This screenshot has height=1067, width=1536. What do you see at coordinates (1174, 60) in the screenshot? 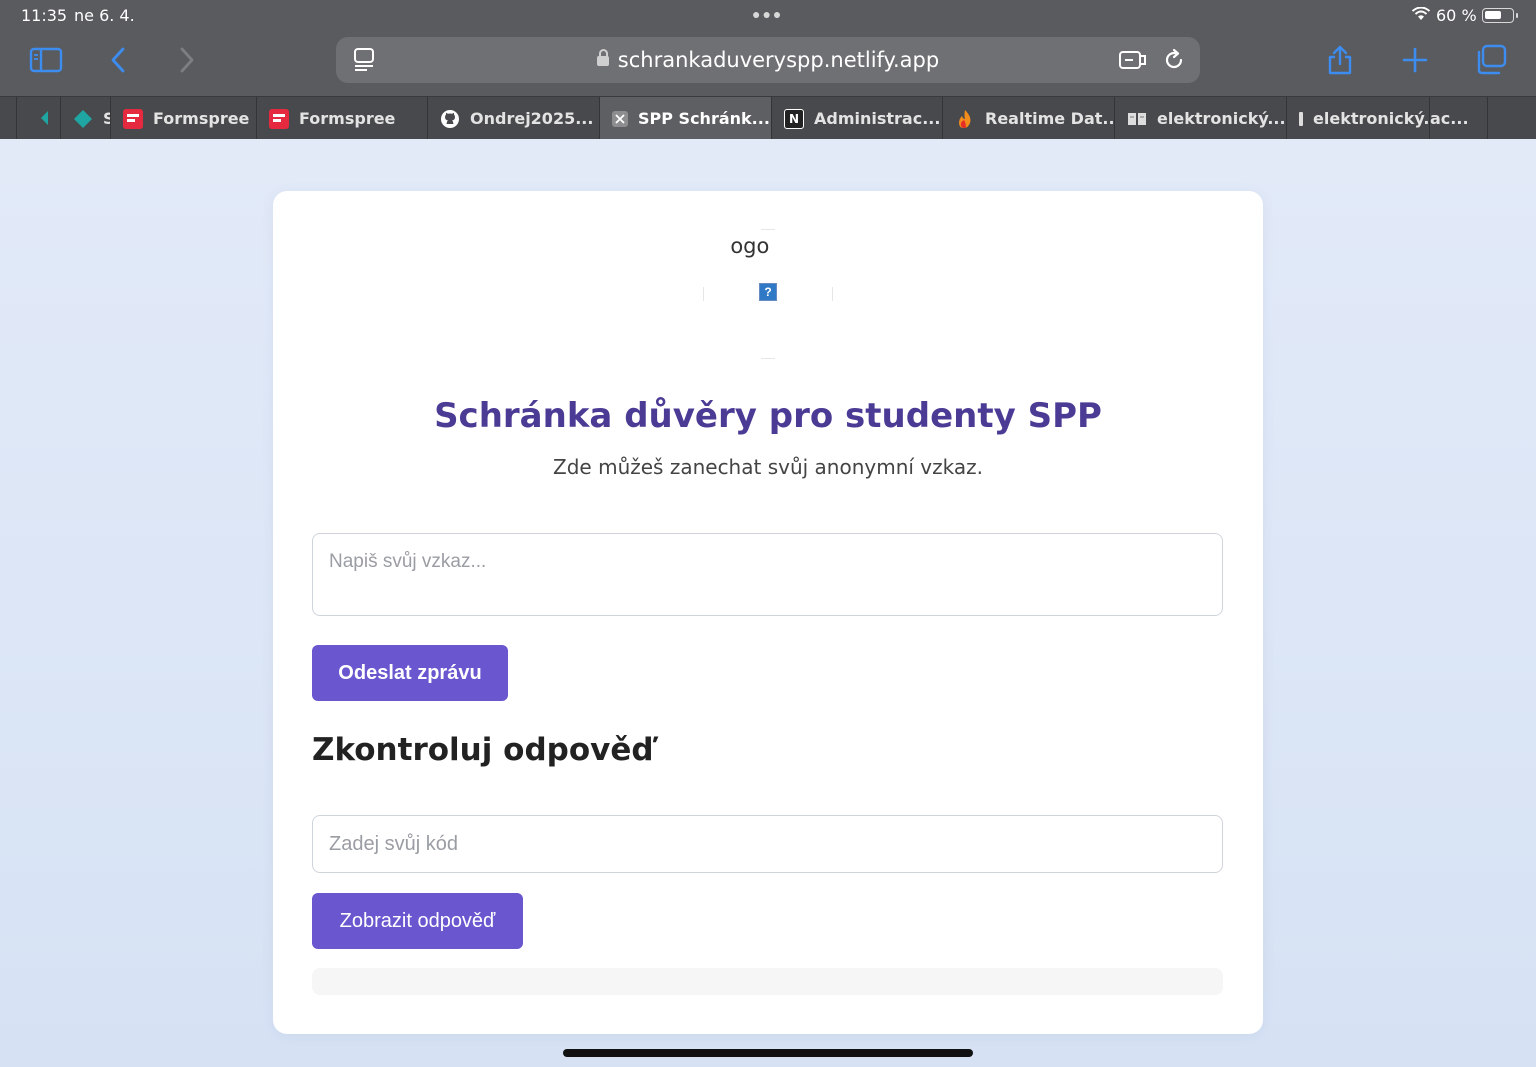
I see `reload-icon` at bounding box center [1174, 60].